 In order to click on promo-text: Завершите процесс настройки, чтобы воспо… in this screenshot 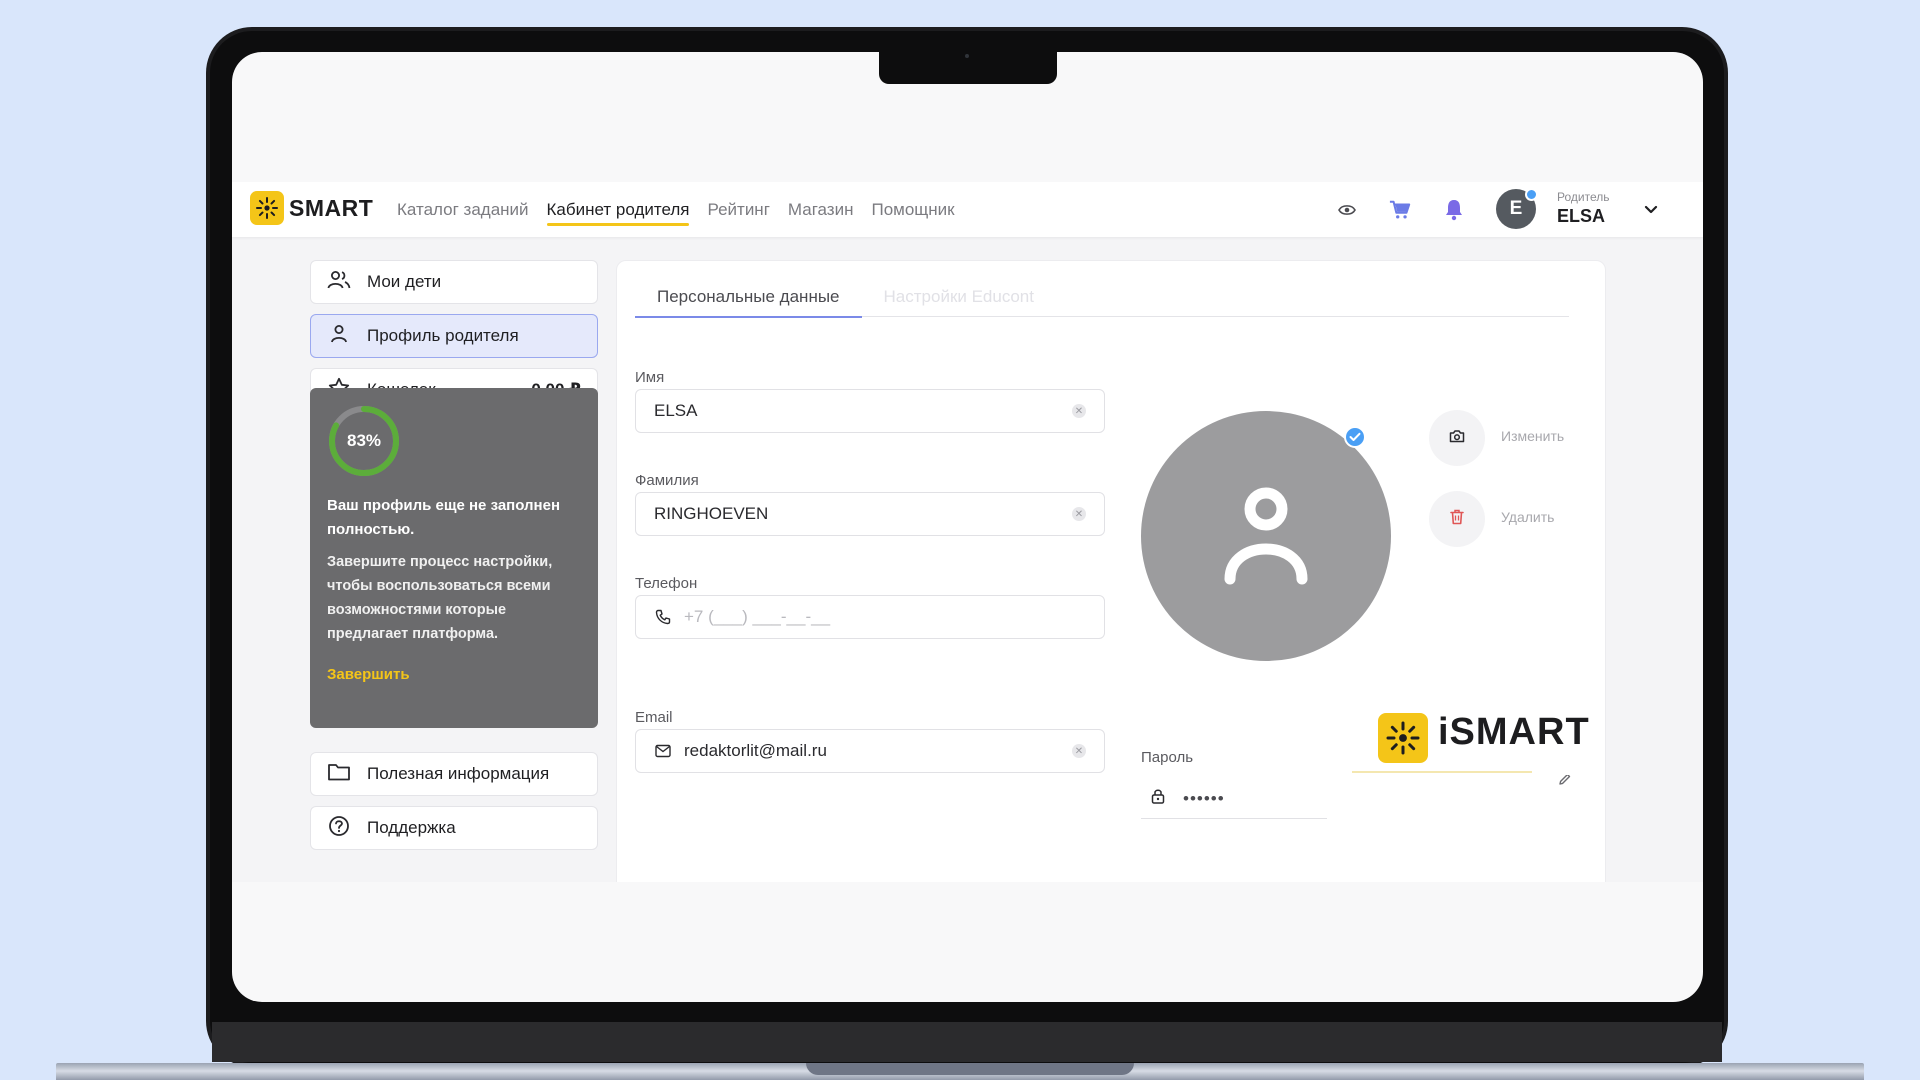, I will do `click(440, 598)`.